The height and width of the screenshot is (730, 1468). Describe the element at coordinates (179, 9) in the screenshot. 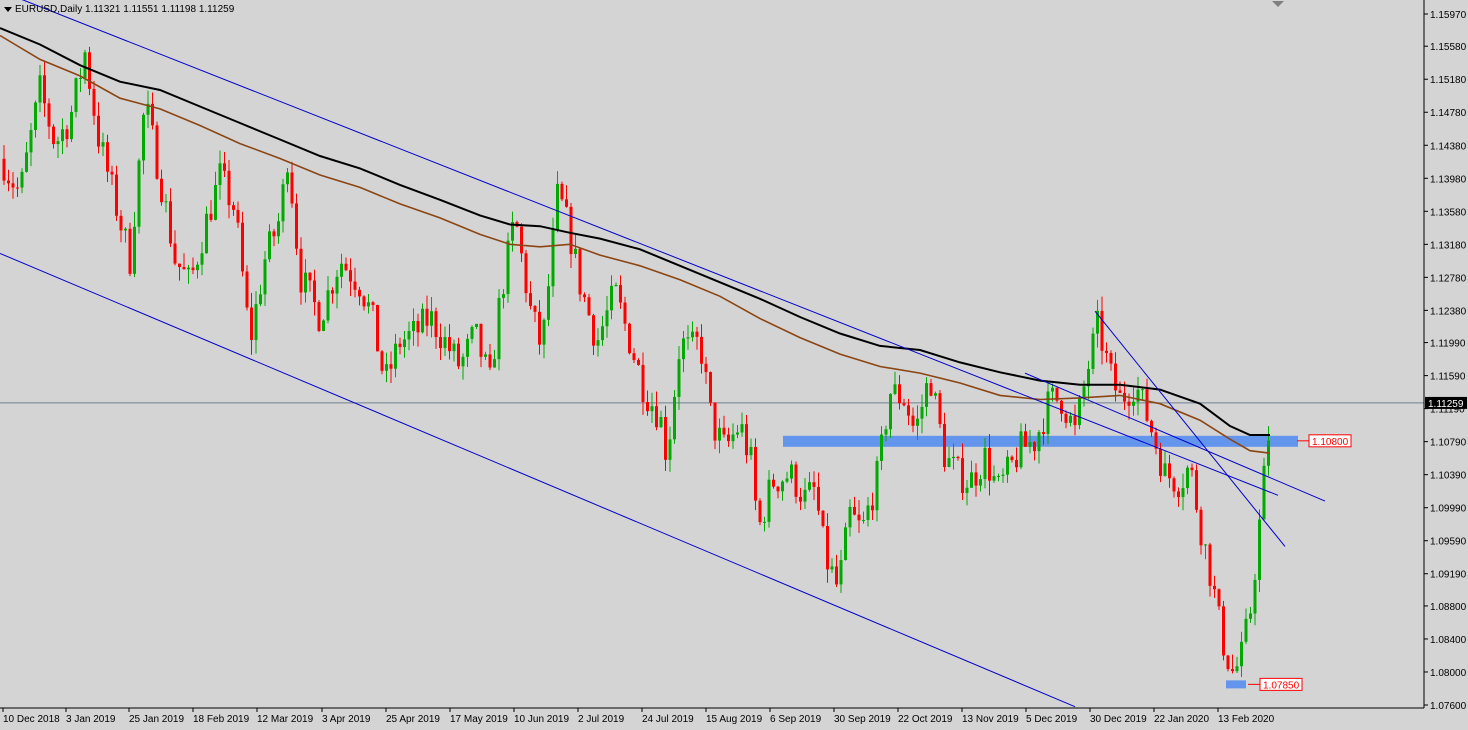

I see `ohlc-low: 1.11198` at that location.